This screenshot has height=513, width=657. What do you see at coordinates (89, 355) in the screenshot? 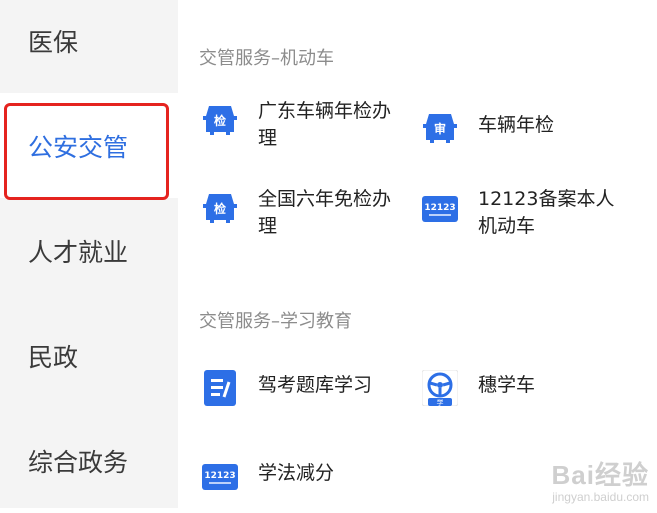
I see `sidebar-item-civil-affairs: 民政` at bounding box center [89, 355].